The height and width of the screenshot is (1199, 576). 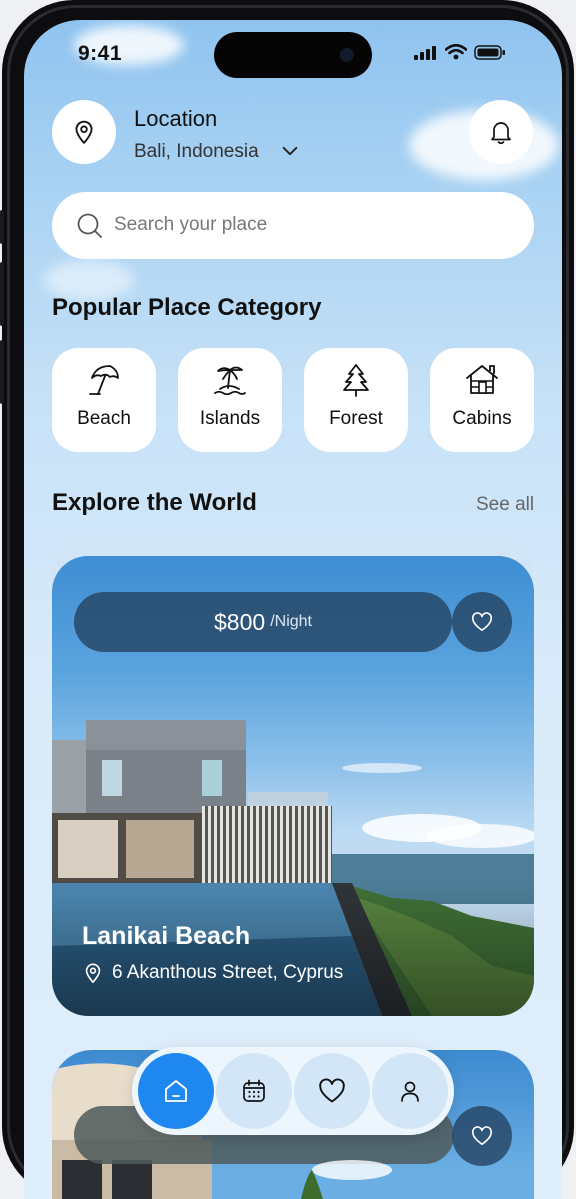 I want to click on category-forest: Forest, so click(x=356, y=400).